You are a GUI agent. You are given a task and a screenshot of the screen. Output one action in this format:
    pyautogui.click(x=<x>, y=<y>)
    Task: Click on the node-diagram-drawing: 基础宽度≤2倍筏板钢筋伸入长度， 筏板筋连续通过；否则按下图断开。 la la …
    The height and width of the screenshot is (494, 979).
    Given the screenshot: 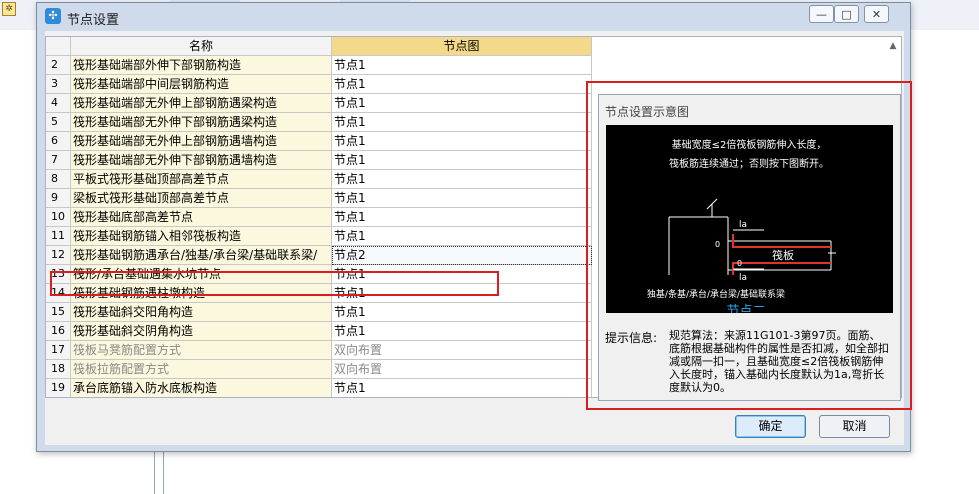 What is the action you would take?
    pyautogui.click(x=741, y=228)
    